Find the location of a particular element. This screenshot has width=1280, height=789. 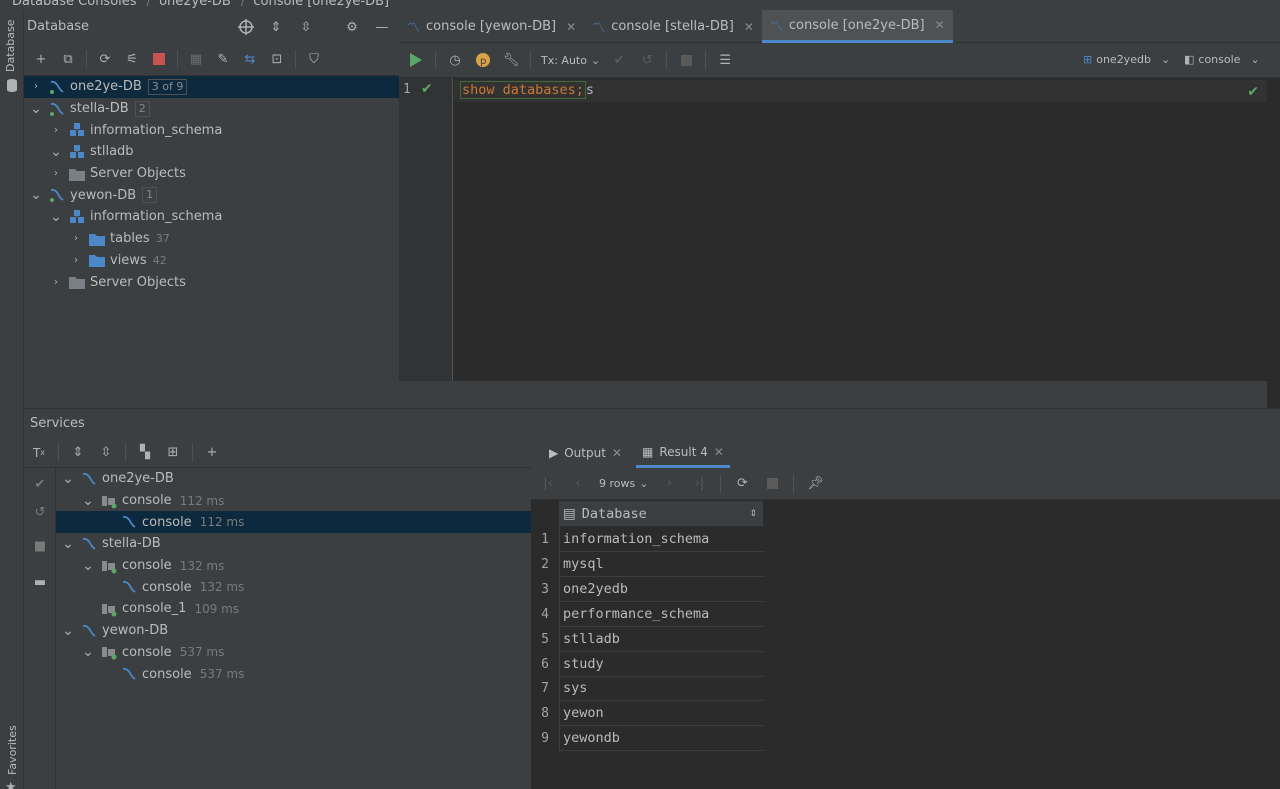

service-item: ⌄ yewon-DB is located at coordinates (293, 631).